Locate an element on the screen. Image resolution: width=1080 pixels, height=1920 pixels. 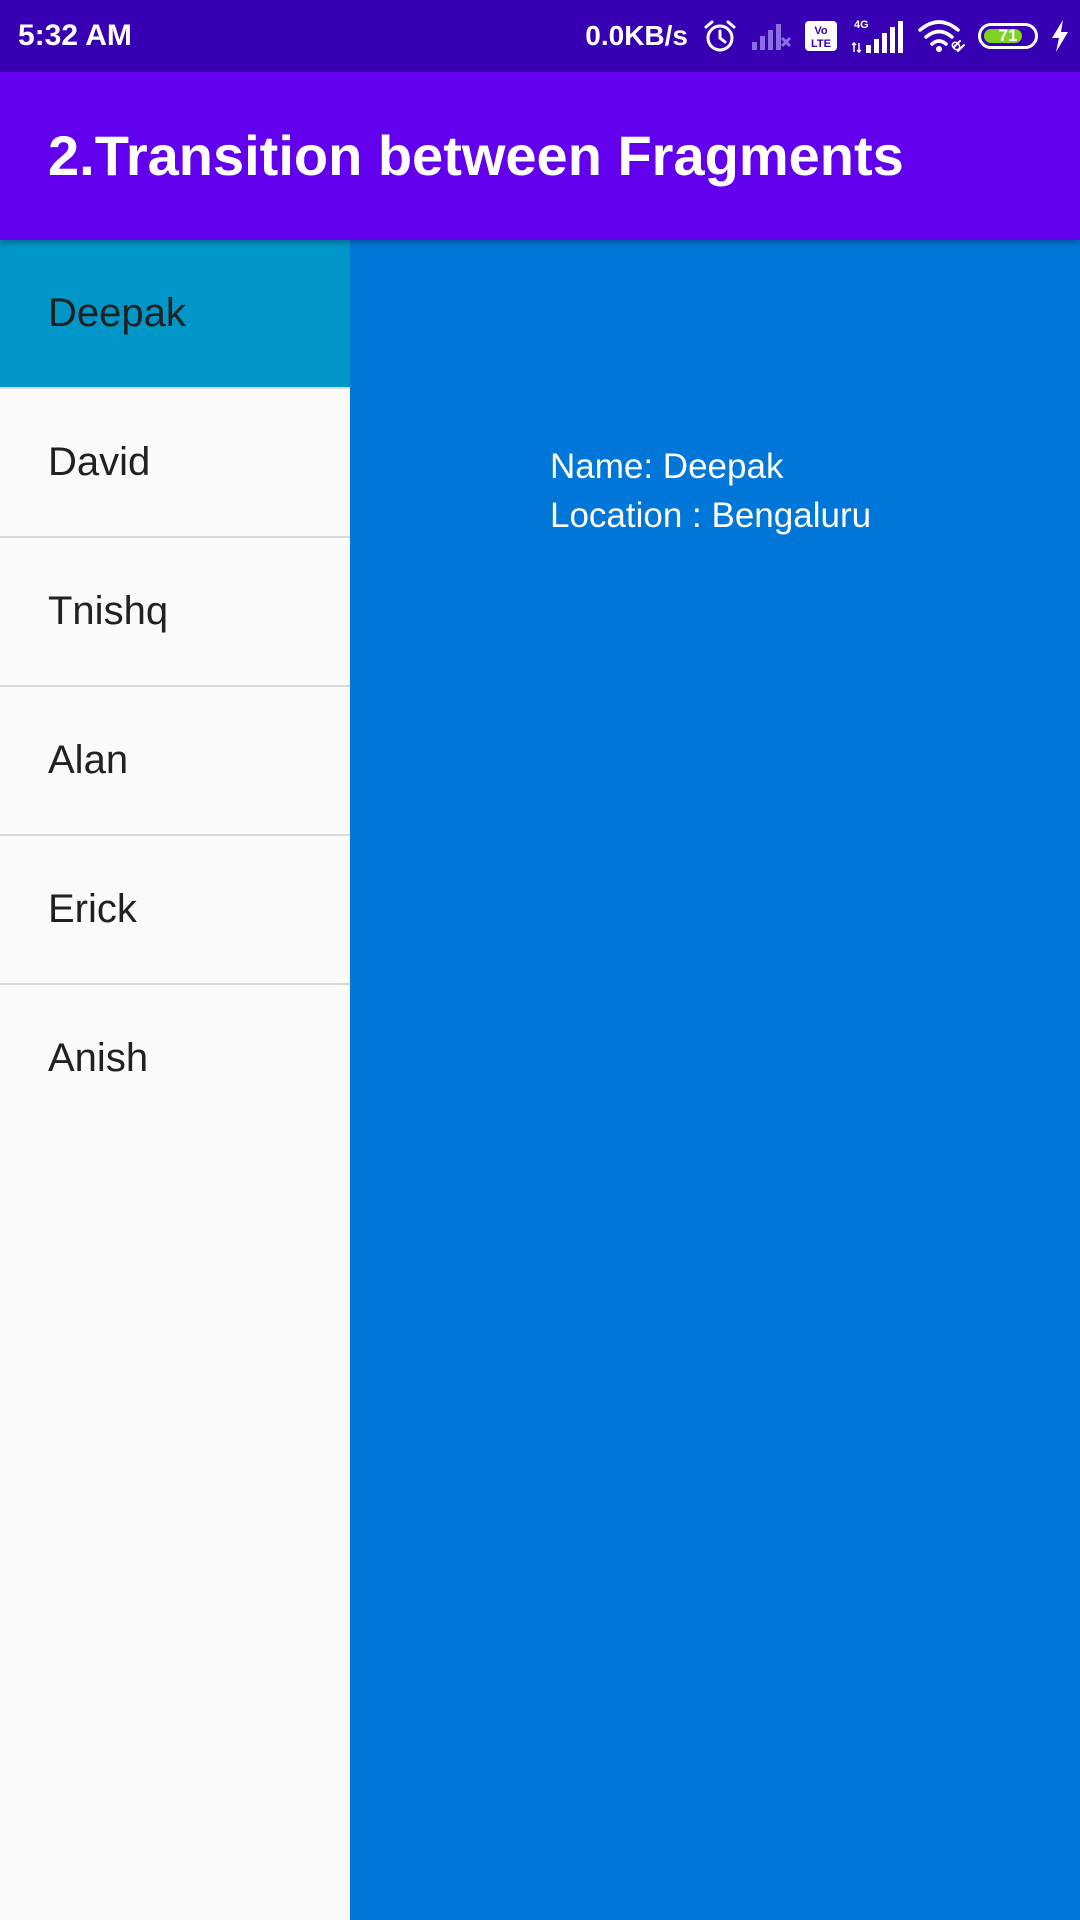
list-item-anish: Anish is located at coordinates (175, 1058).